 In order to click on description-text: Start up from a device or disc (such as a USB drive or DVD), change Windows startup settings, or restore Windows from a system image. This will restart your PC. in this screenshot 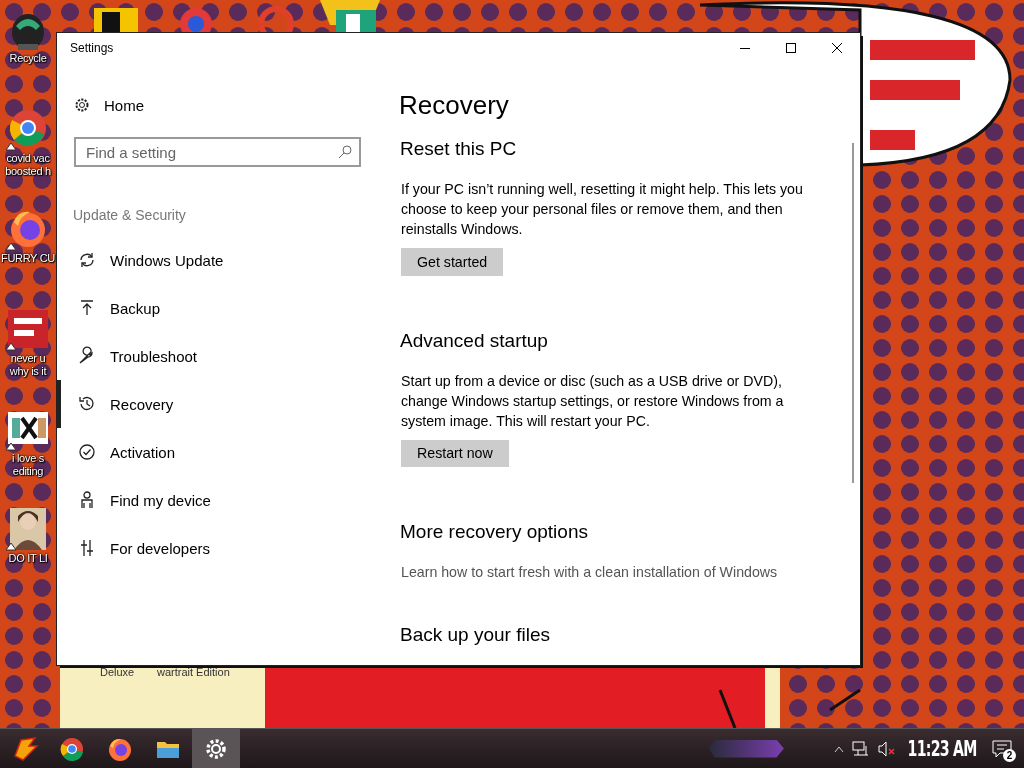, I will do `click(593, 401)`.